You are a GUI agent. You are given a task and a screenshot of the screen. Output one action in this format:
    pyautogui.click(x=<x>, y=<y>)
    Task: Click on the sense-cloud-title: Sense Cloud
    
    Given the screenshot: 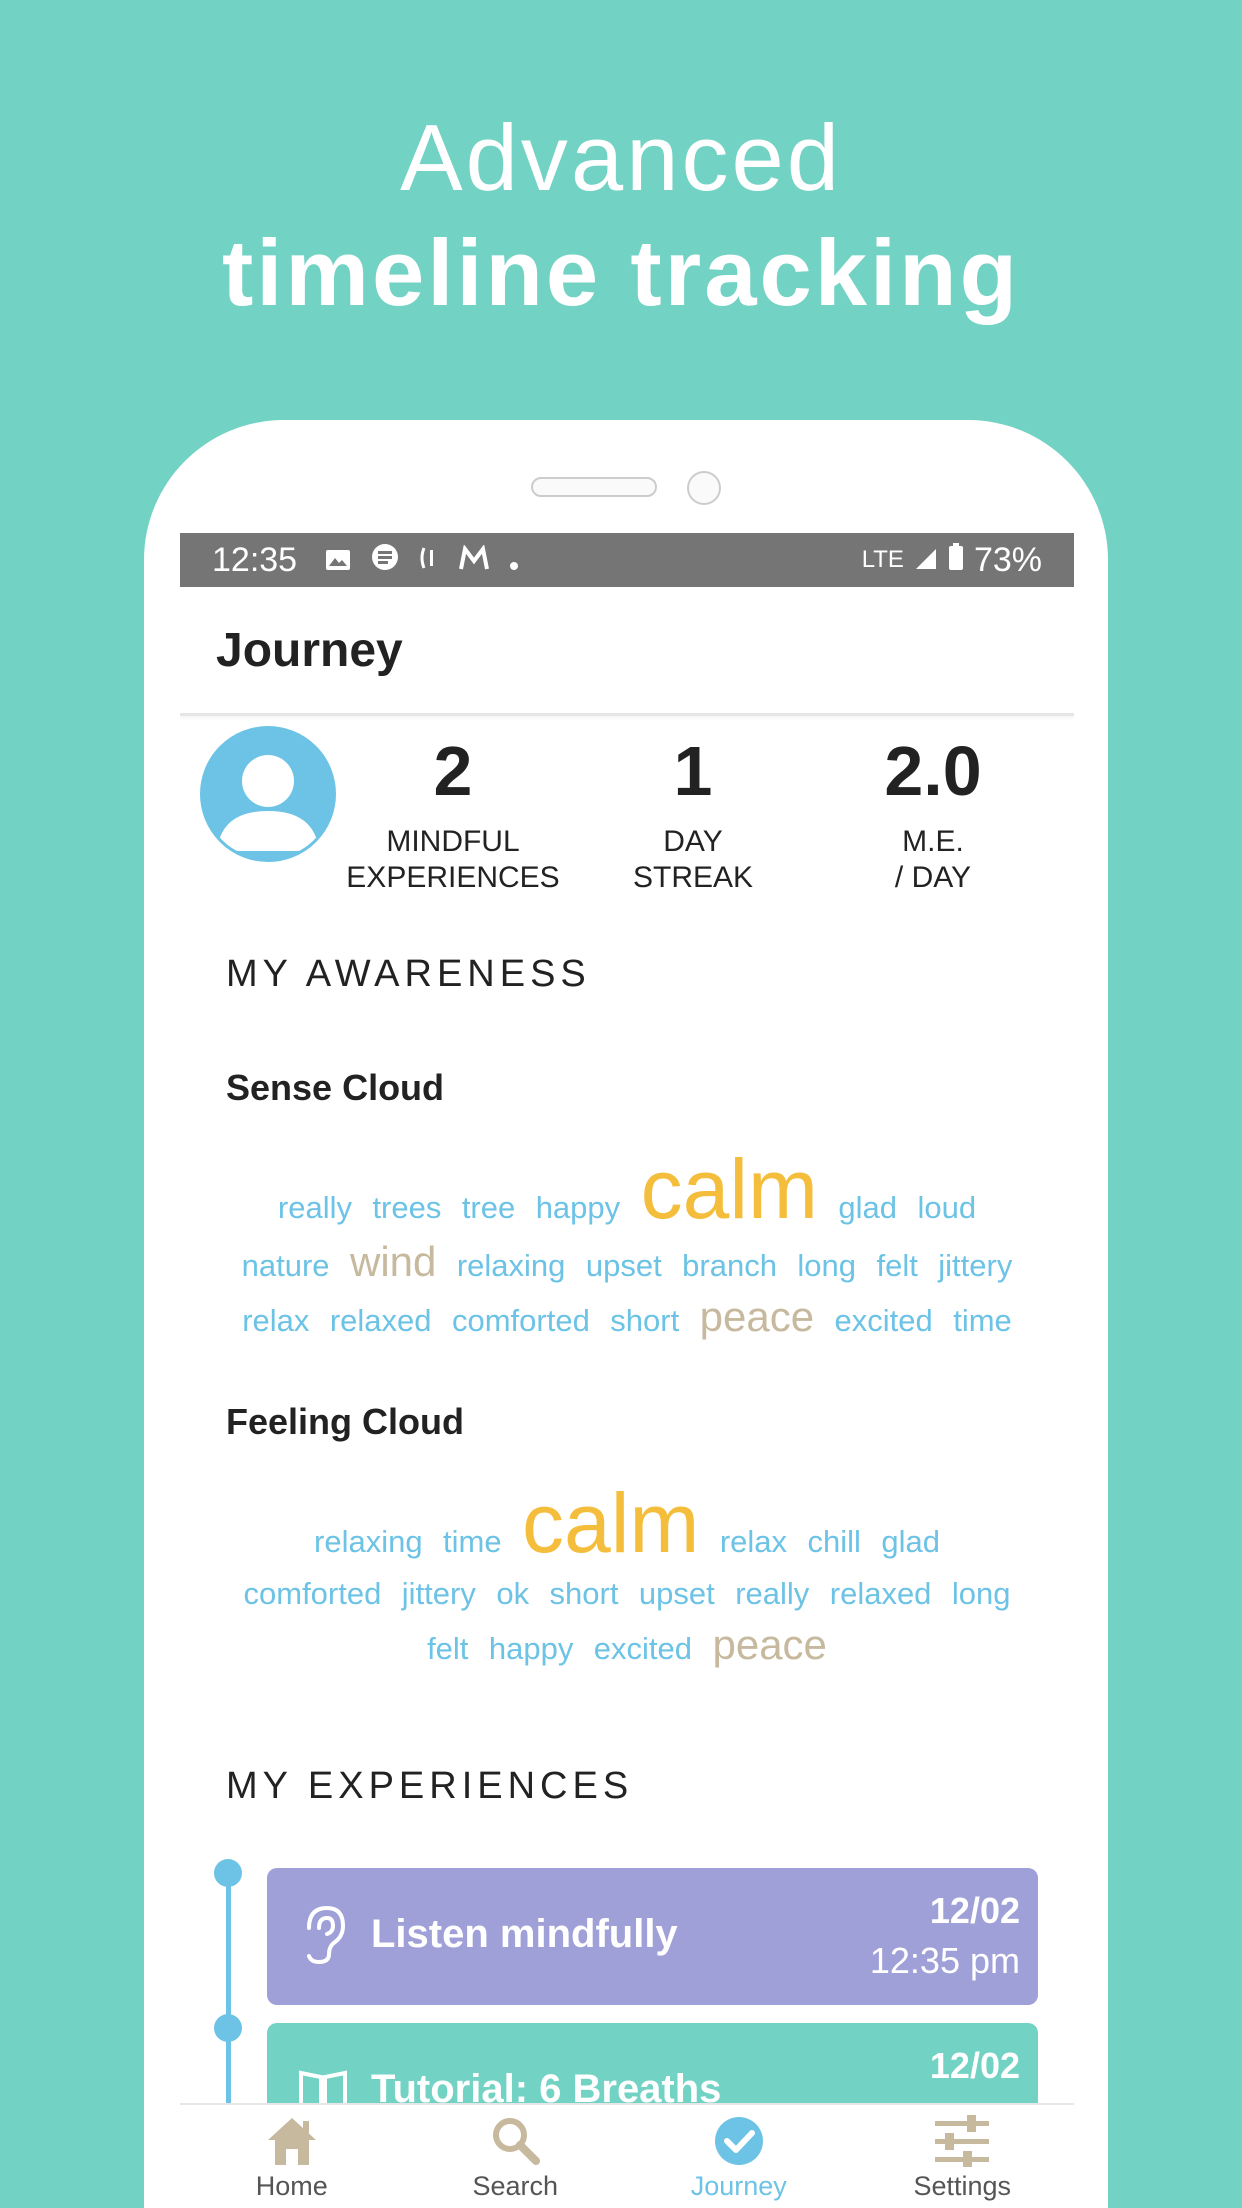 What is the action you would take?
    pyautogui.click(x=335, y=1087)
    